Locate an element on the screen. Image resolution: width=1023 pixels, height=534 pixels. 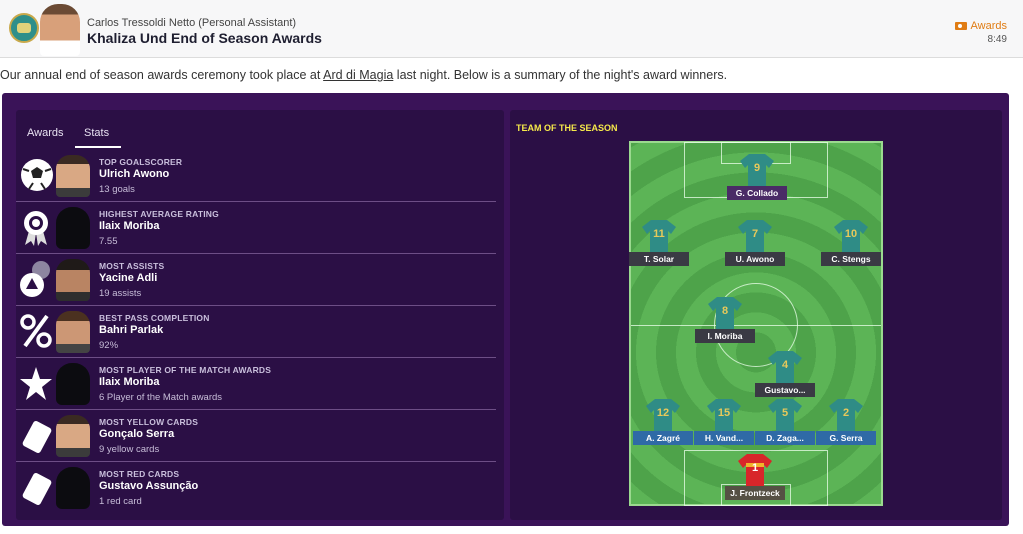
player-token: 9 G. Collado is located at coordinates (757, 180).